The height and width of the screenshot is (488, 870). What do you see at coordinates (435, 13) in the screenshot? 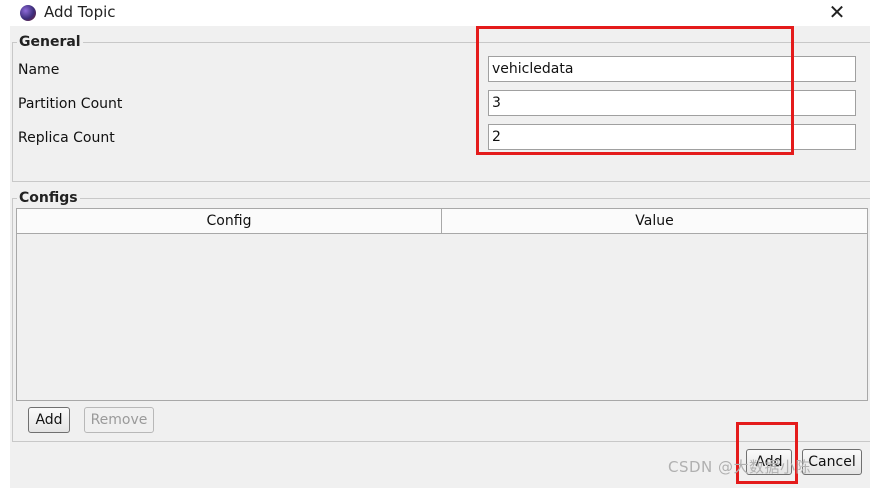
I see `title-bar: Add Topic ✕` at bounding box center [435, 13].